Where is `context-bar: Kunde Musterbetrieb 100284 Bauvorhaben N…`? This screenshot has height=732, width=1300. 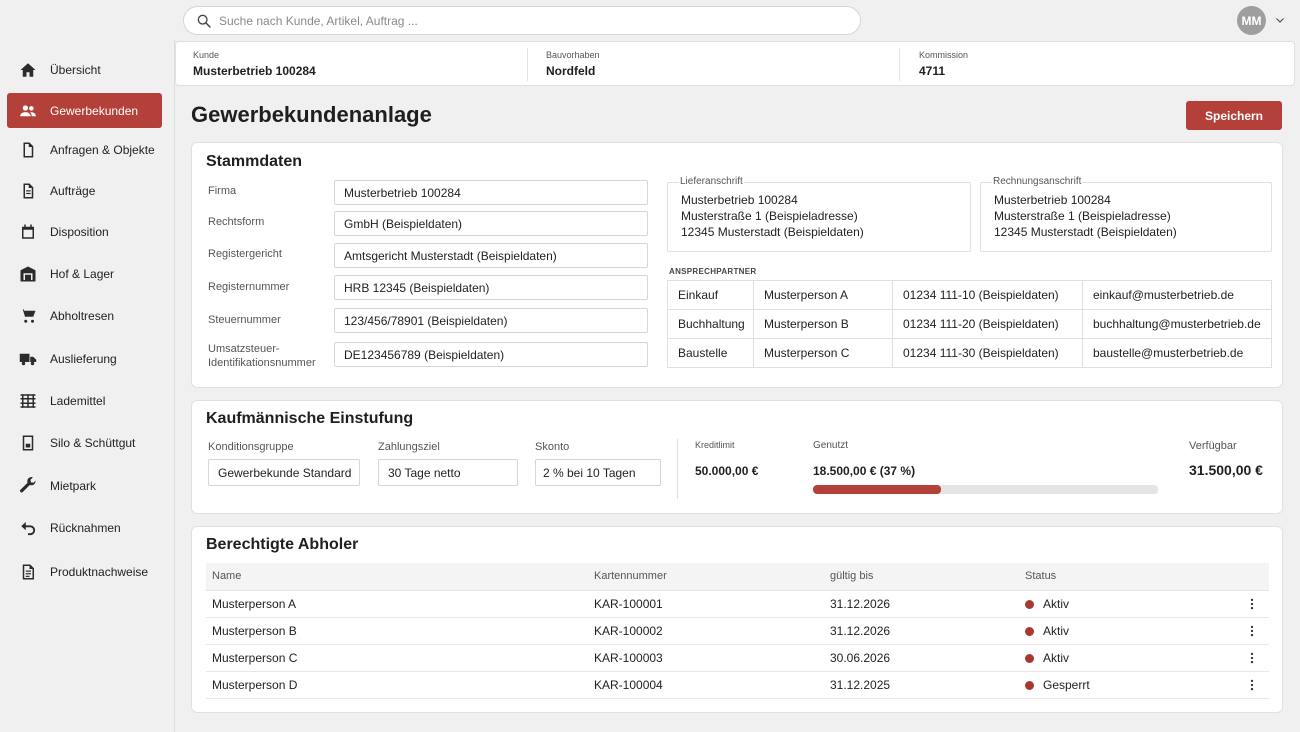 context-bar: Kunde Musterbetrieb 100284 Bauvorhaben N… is located at coordinates (735, 63).